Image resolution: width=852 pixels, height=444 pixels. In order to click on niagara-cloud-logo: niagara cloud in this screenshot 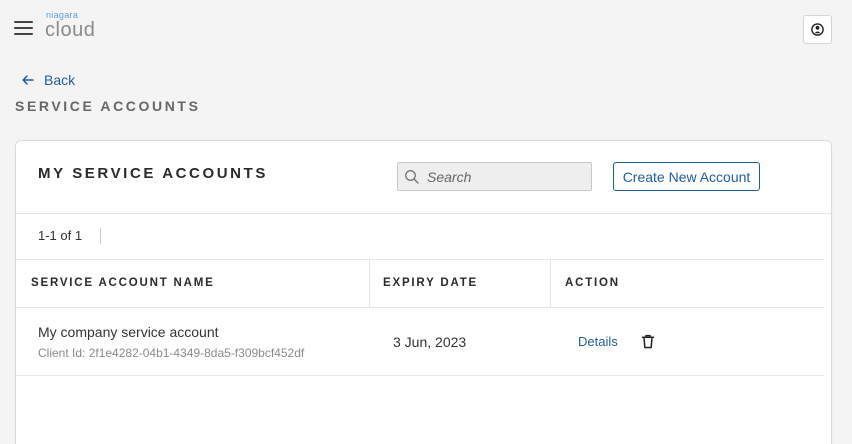, I will do `click(70, 25)`.